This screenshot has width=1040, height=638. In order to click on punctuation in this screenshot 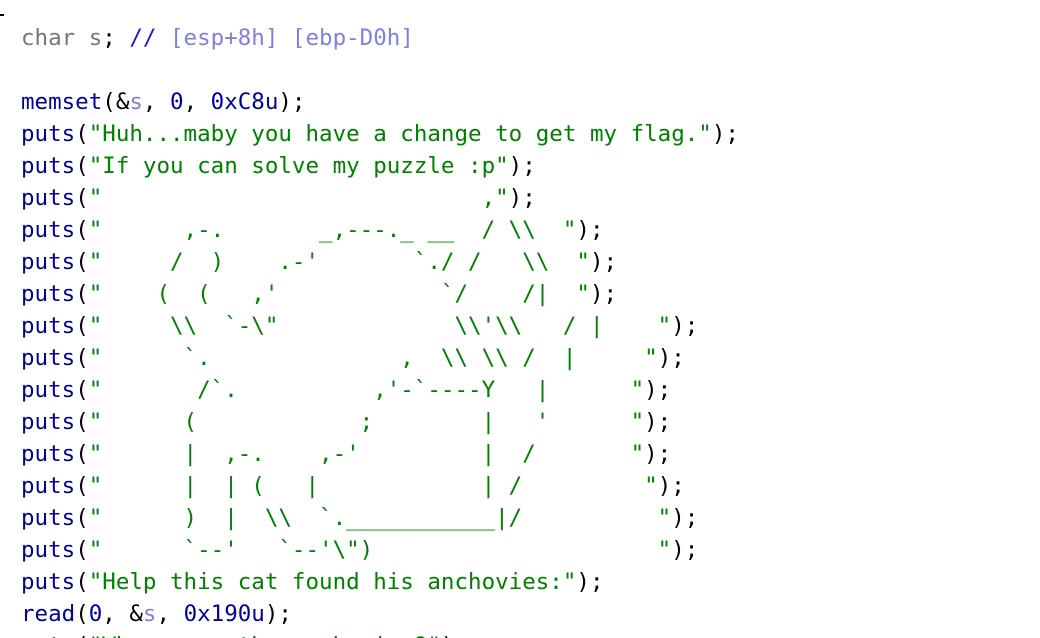, I will do `click(82, 38)`.